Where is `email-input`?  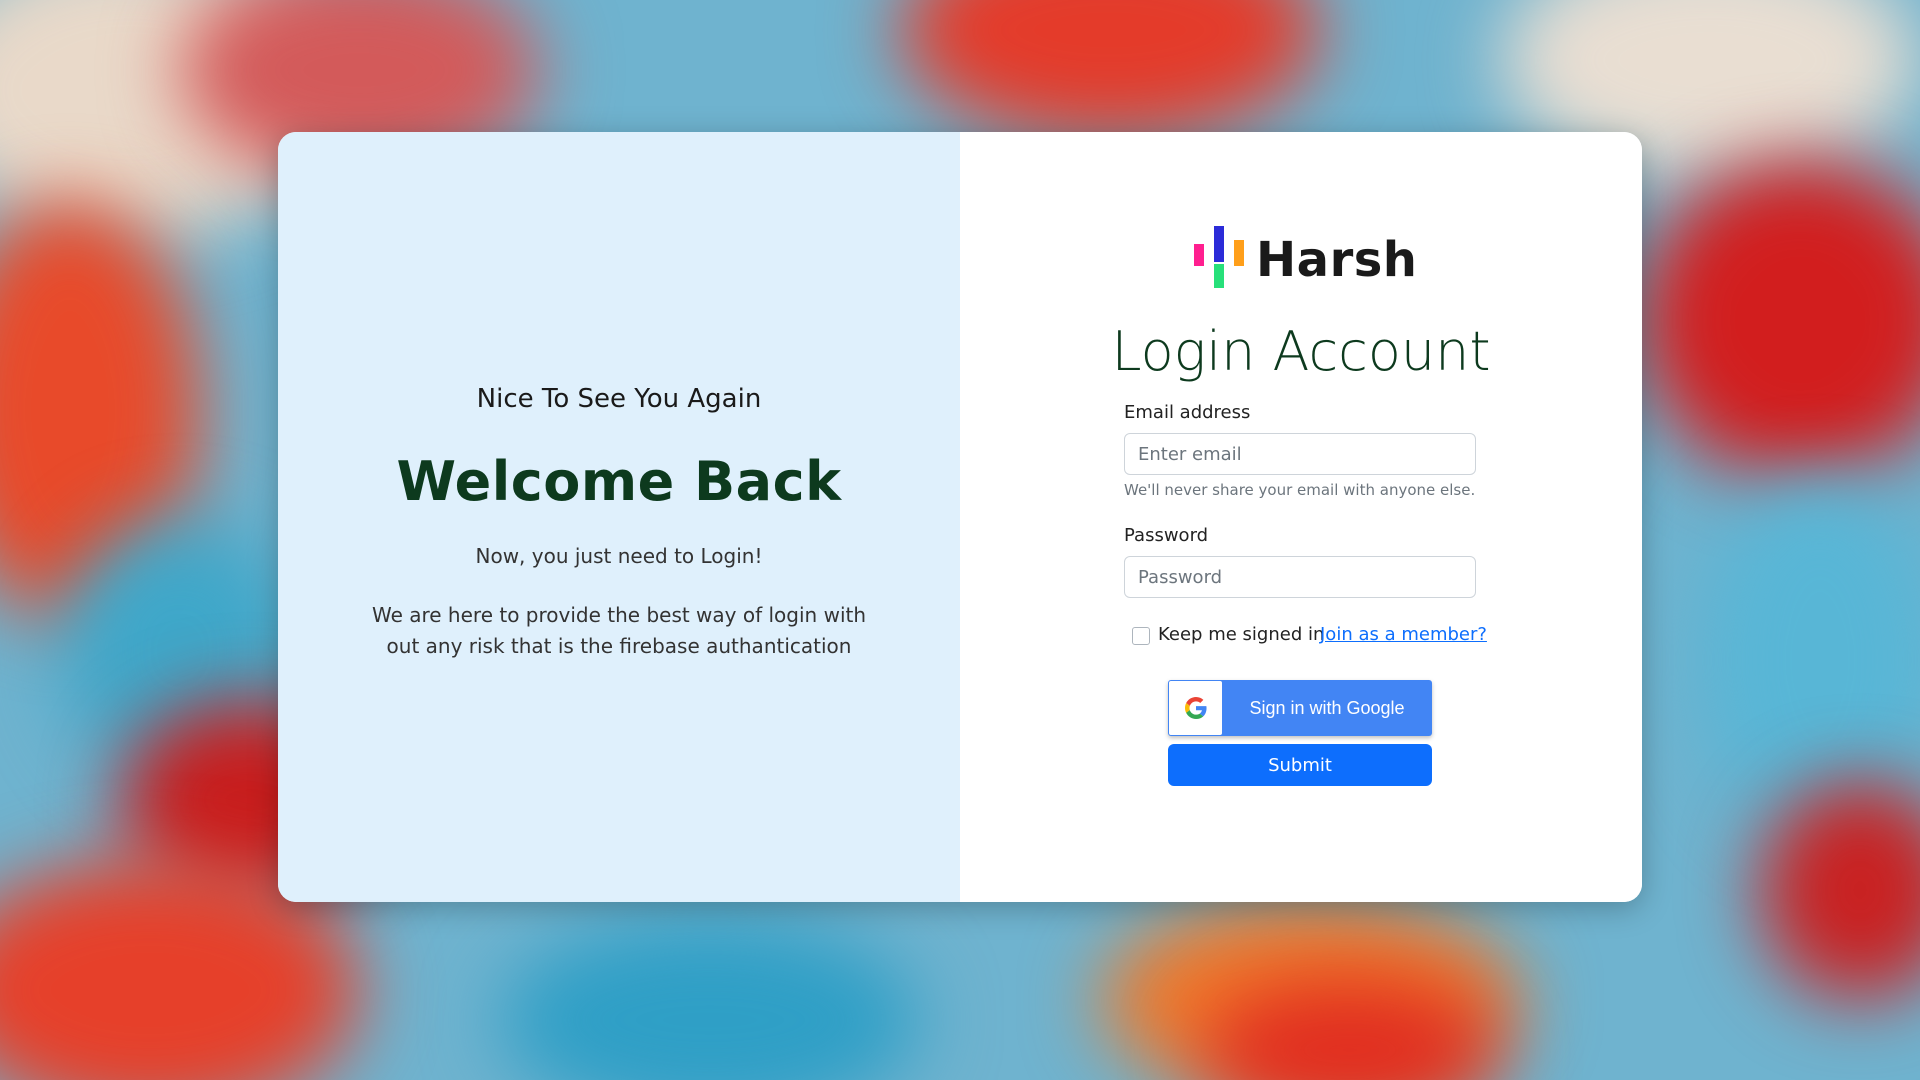 email-input is located at coordinates (1300, 454).